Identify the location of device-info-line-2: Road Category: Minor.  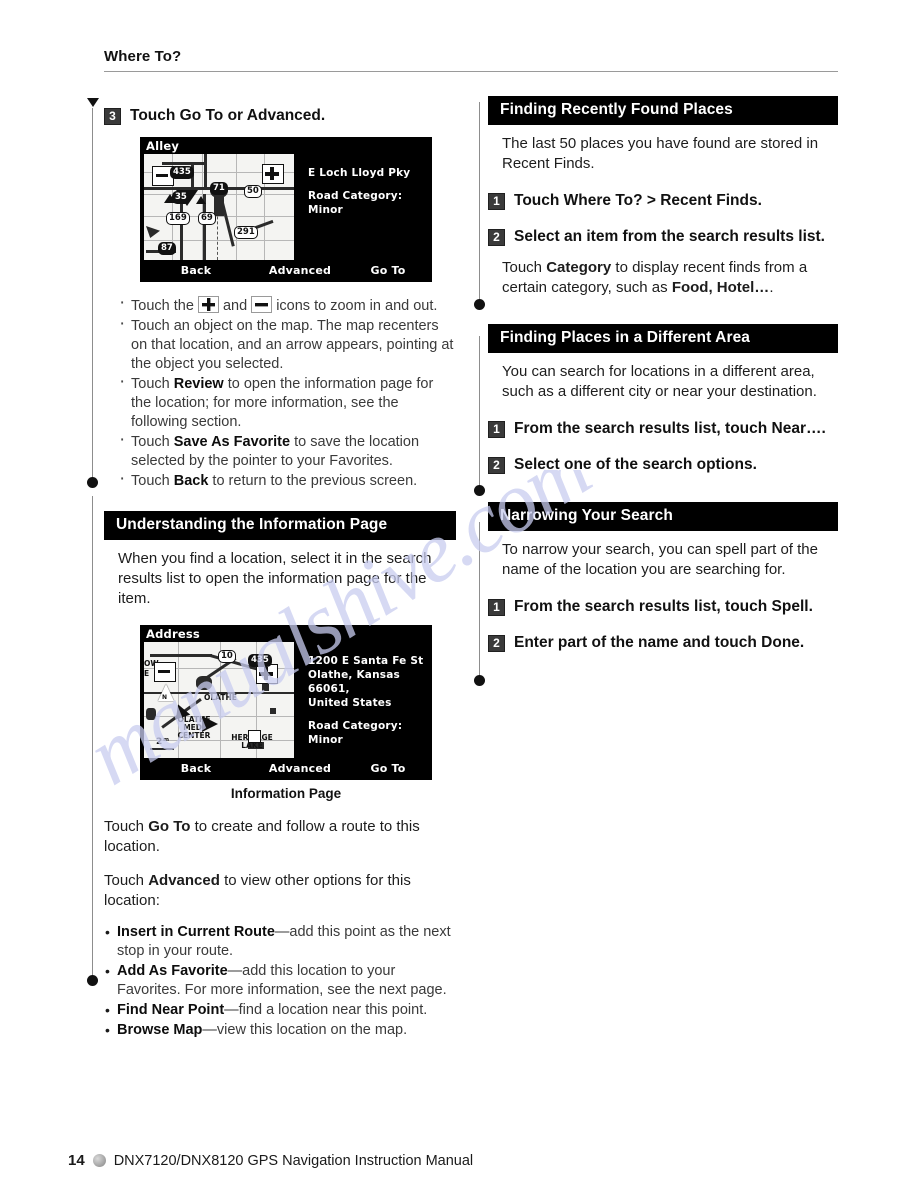
(355, 203).